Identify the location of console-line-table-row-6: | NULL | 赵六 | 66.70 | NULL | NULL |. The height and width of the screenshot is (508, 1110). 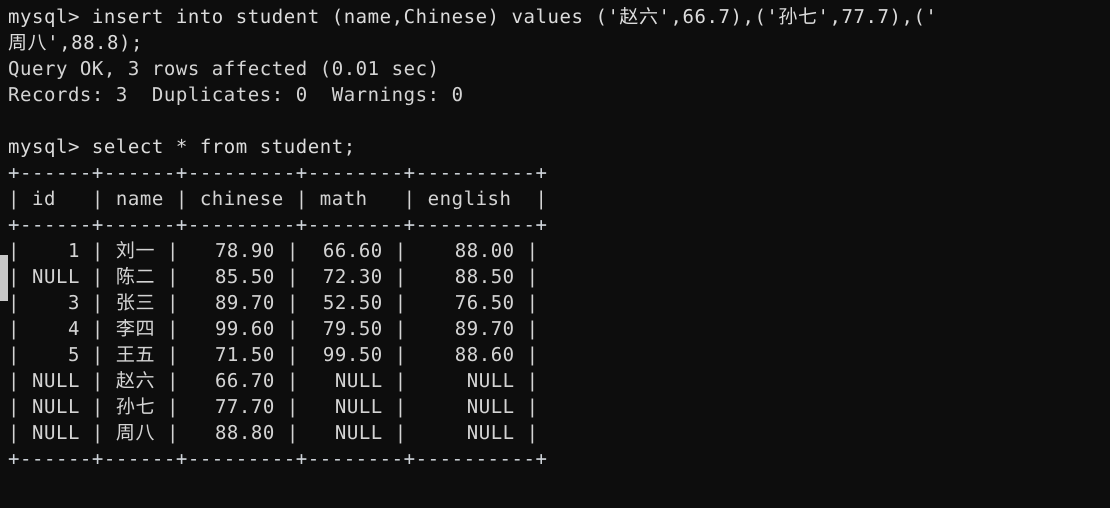
(273, 381).